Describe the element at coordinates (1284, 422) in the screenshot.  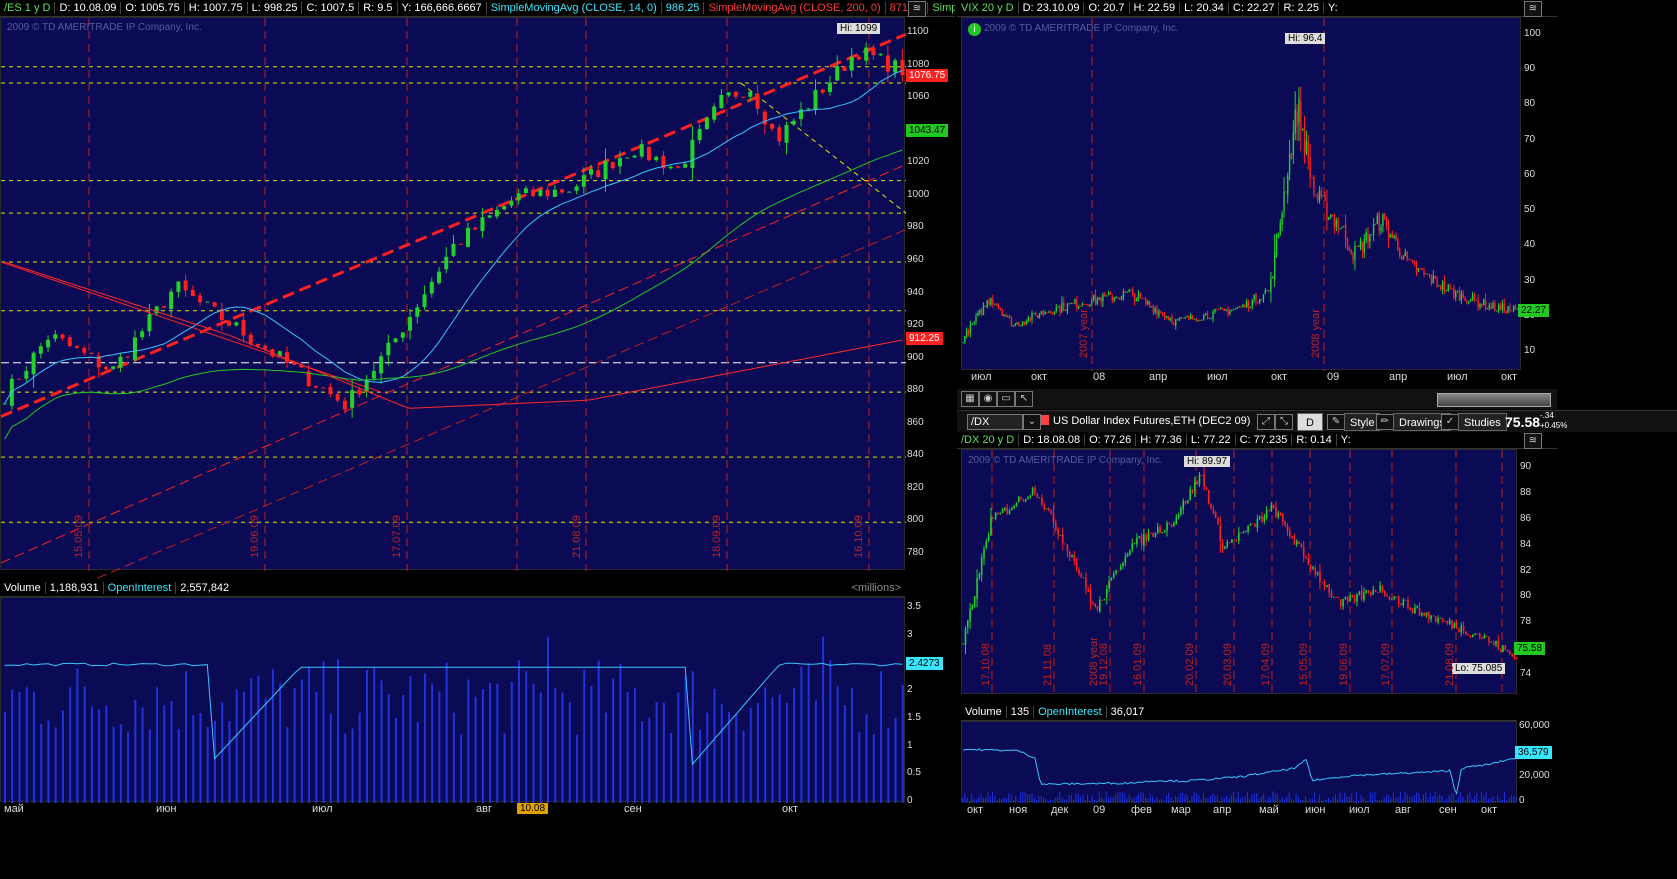
I see `link2-icon: ⤡` at that location.